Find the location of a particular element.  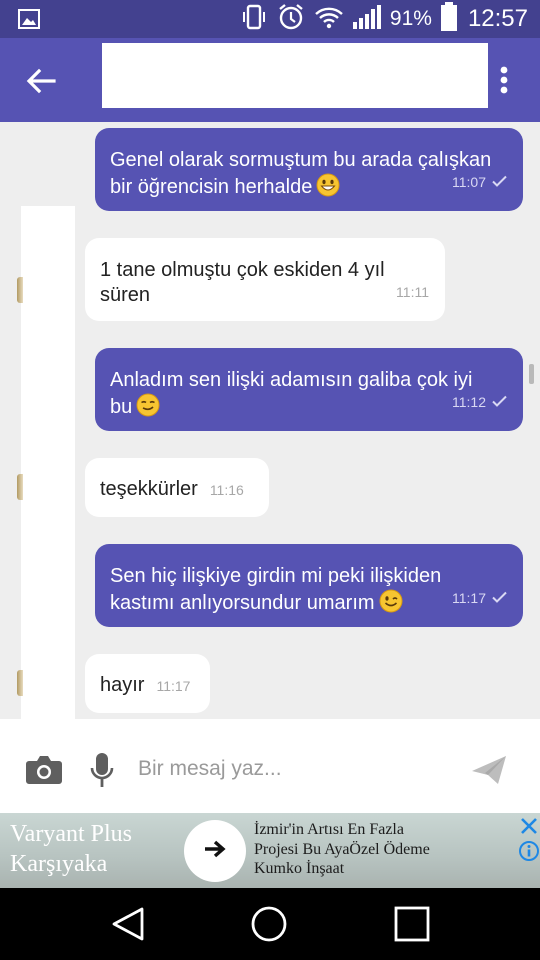

message-text-line: teşekkürler is located at coordinates (149, 489).